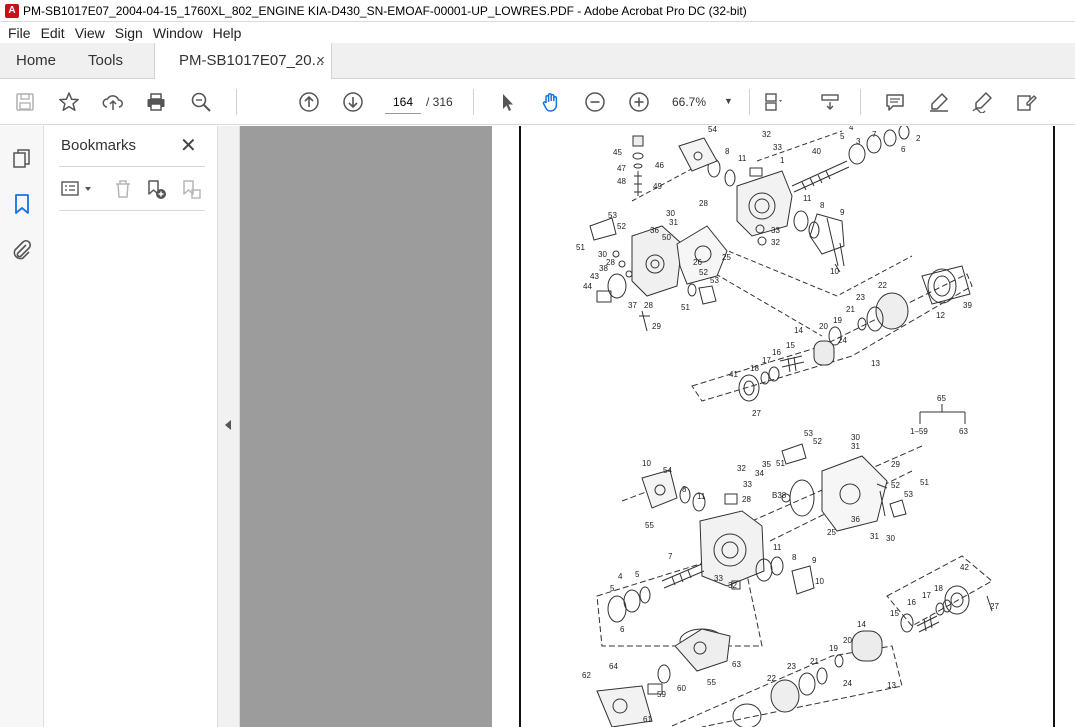 The image size is (1075, 727). Describe the element at coordinates (403, 102) in the screenshot. I see `page-number-input` at that location.